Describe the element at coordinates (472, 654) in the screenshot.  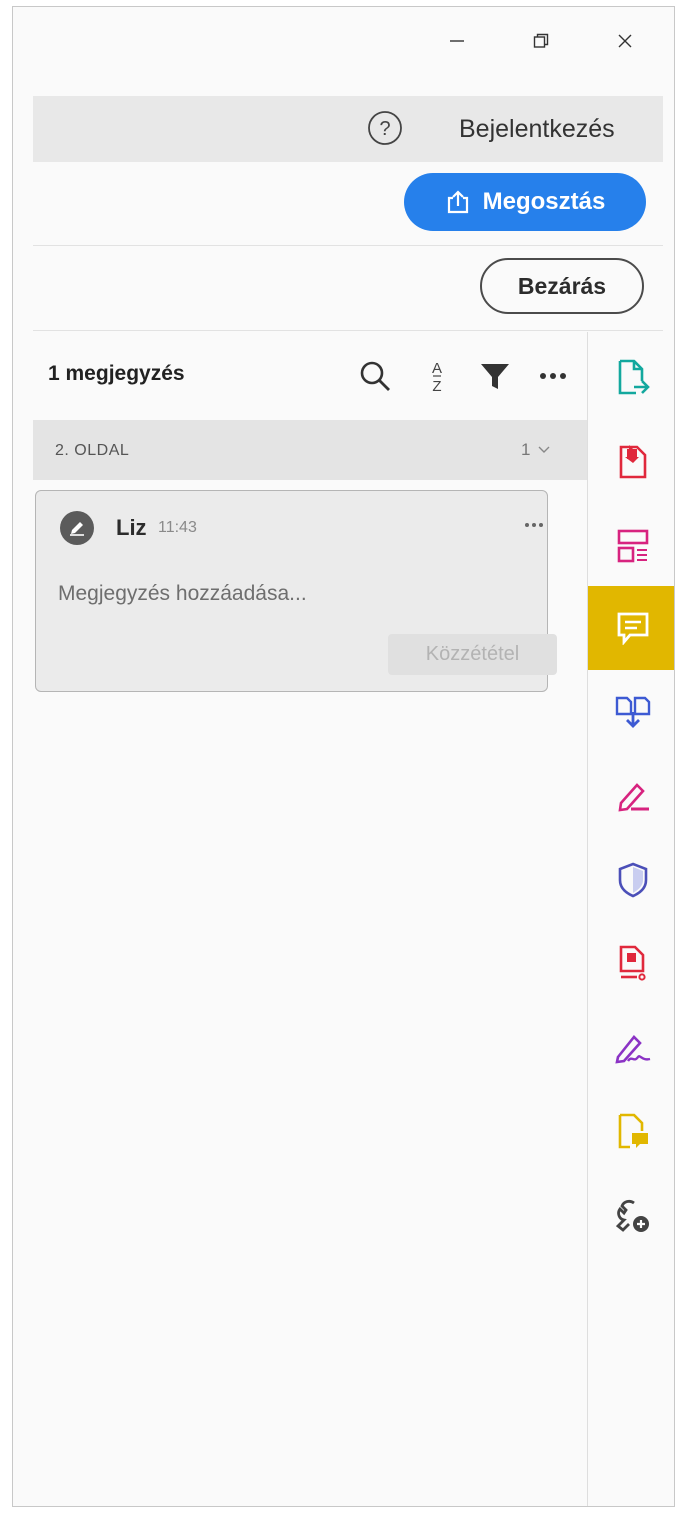
I see `post-button: Közzététel` at that location.